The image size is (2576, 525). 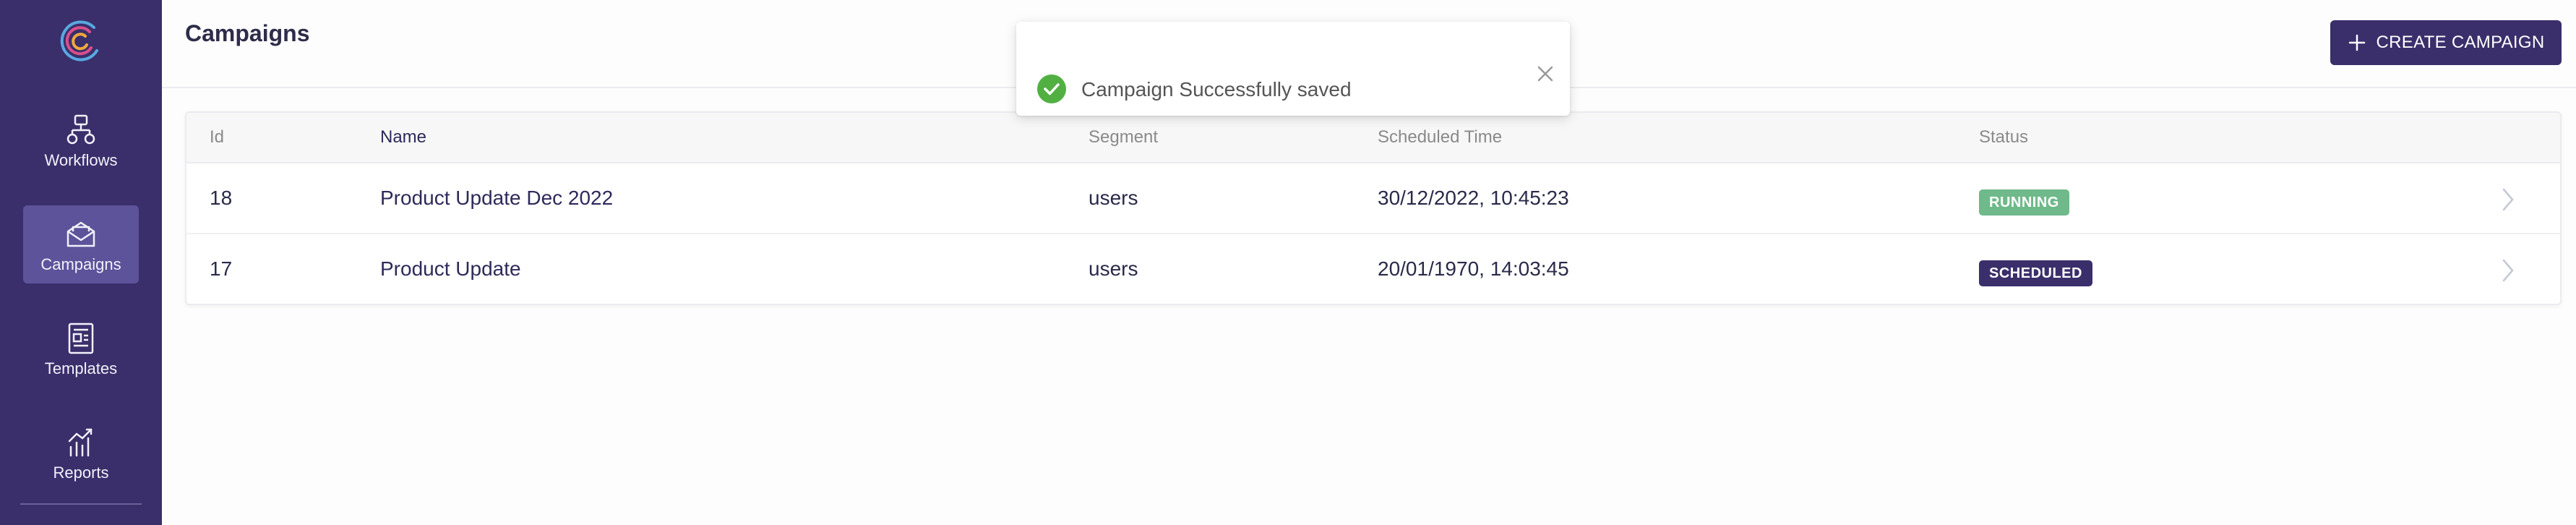 What do you see at coordinates (1373, 138) in the screenshot?
I see `table-header: Id Name Segment Scheduled Time Status` at bounding box center [1373, 138].